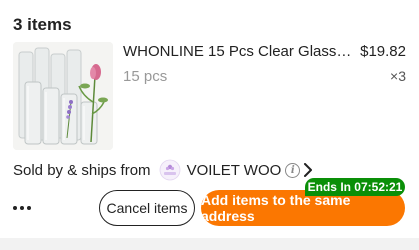  I want to click on more-dots-icon, so click(22, 208).